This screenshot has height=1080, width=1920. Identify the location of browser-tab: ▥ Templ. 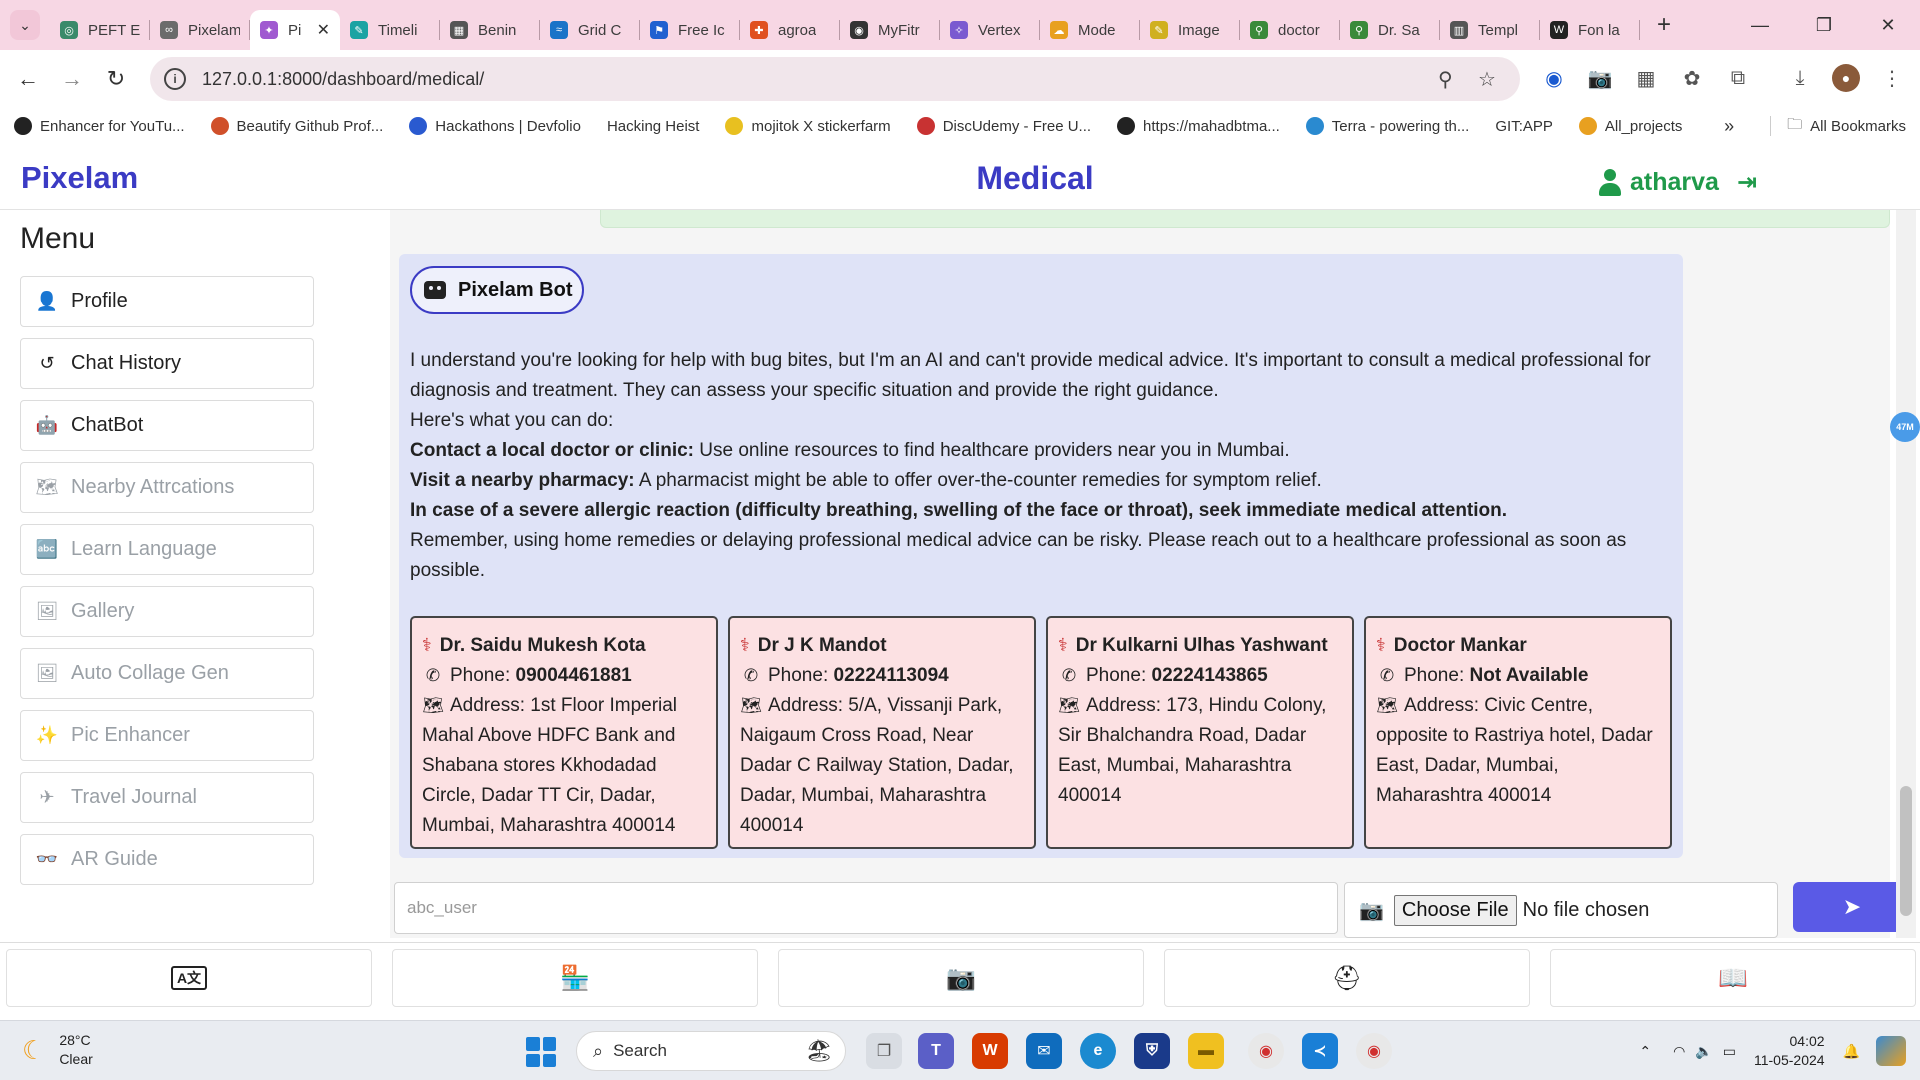
(1490, 30).